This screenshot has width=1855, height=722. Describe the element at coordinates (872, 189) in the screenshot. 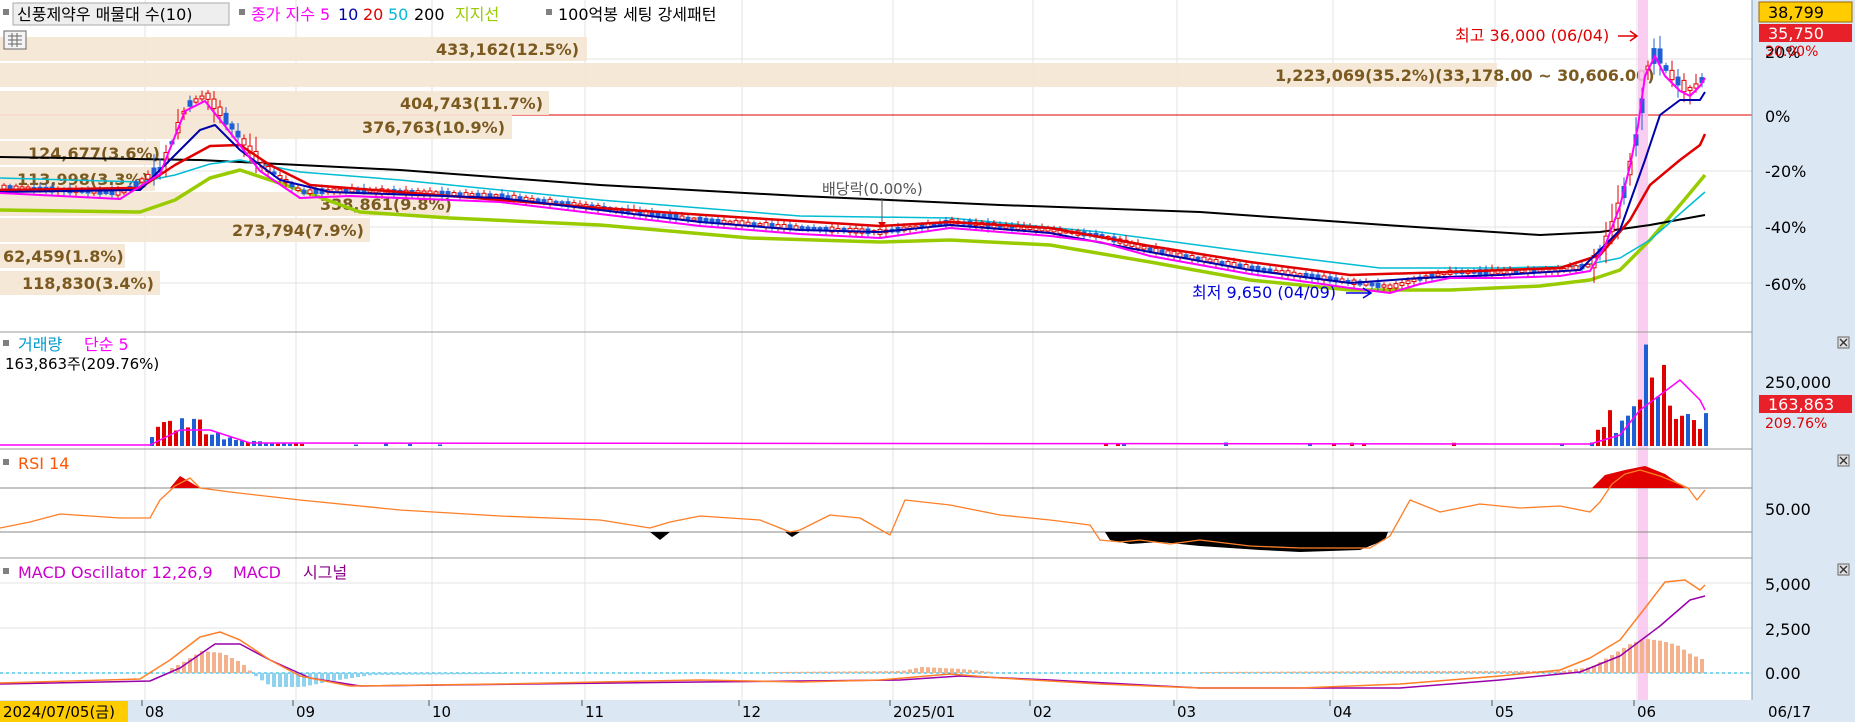

I see `dividend-annotation: 배당락(0.00%)` at that location.